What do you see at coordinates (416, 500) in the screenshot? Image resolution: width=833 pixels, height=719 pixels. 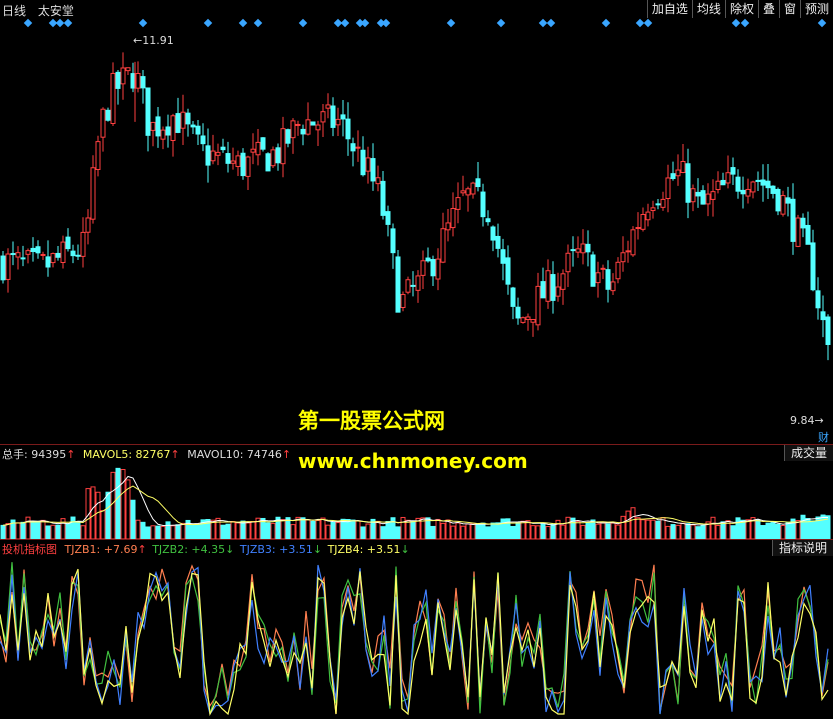 I see `volume-chart` at bounding box center [416, 500].